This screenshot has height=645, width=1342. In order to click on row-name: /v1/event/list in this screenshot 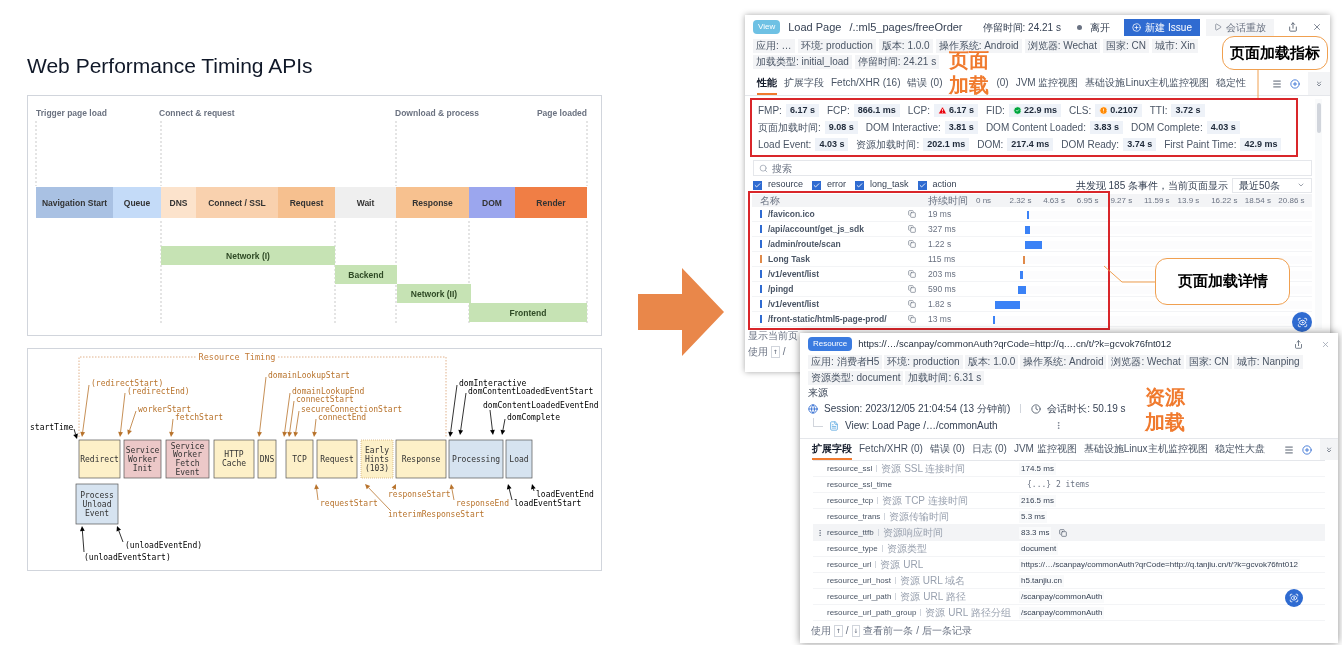, I will do `click(794, 304)`.